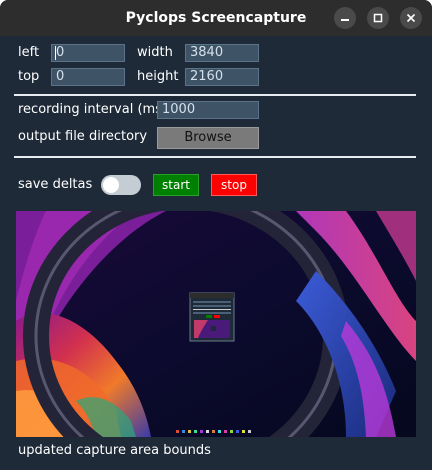  Describe the element at coordinates (176, 185) in the screenshot. I see `start-button: start` at that location.